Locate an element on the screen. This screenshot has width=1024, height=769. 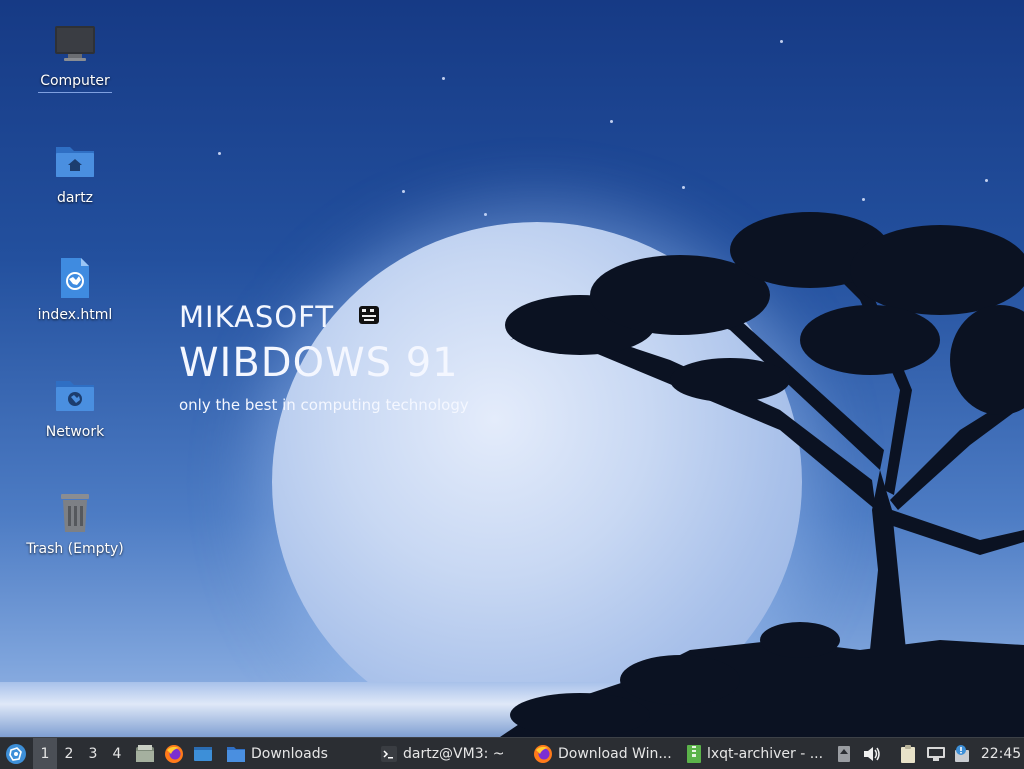
task-terminal: dartz@VM3: ~ is located at coordinates (451, 753).